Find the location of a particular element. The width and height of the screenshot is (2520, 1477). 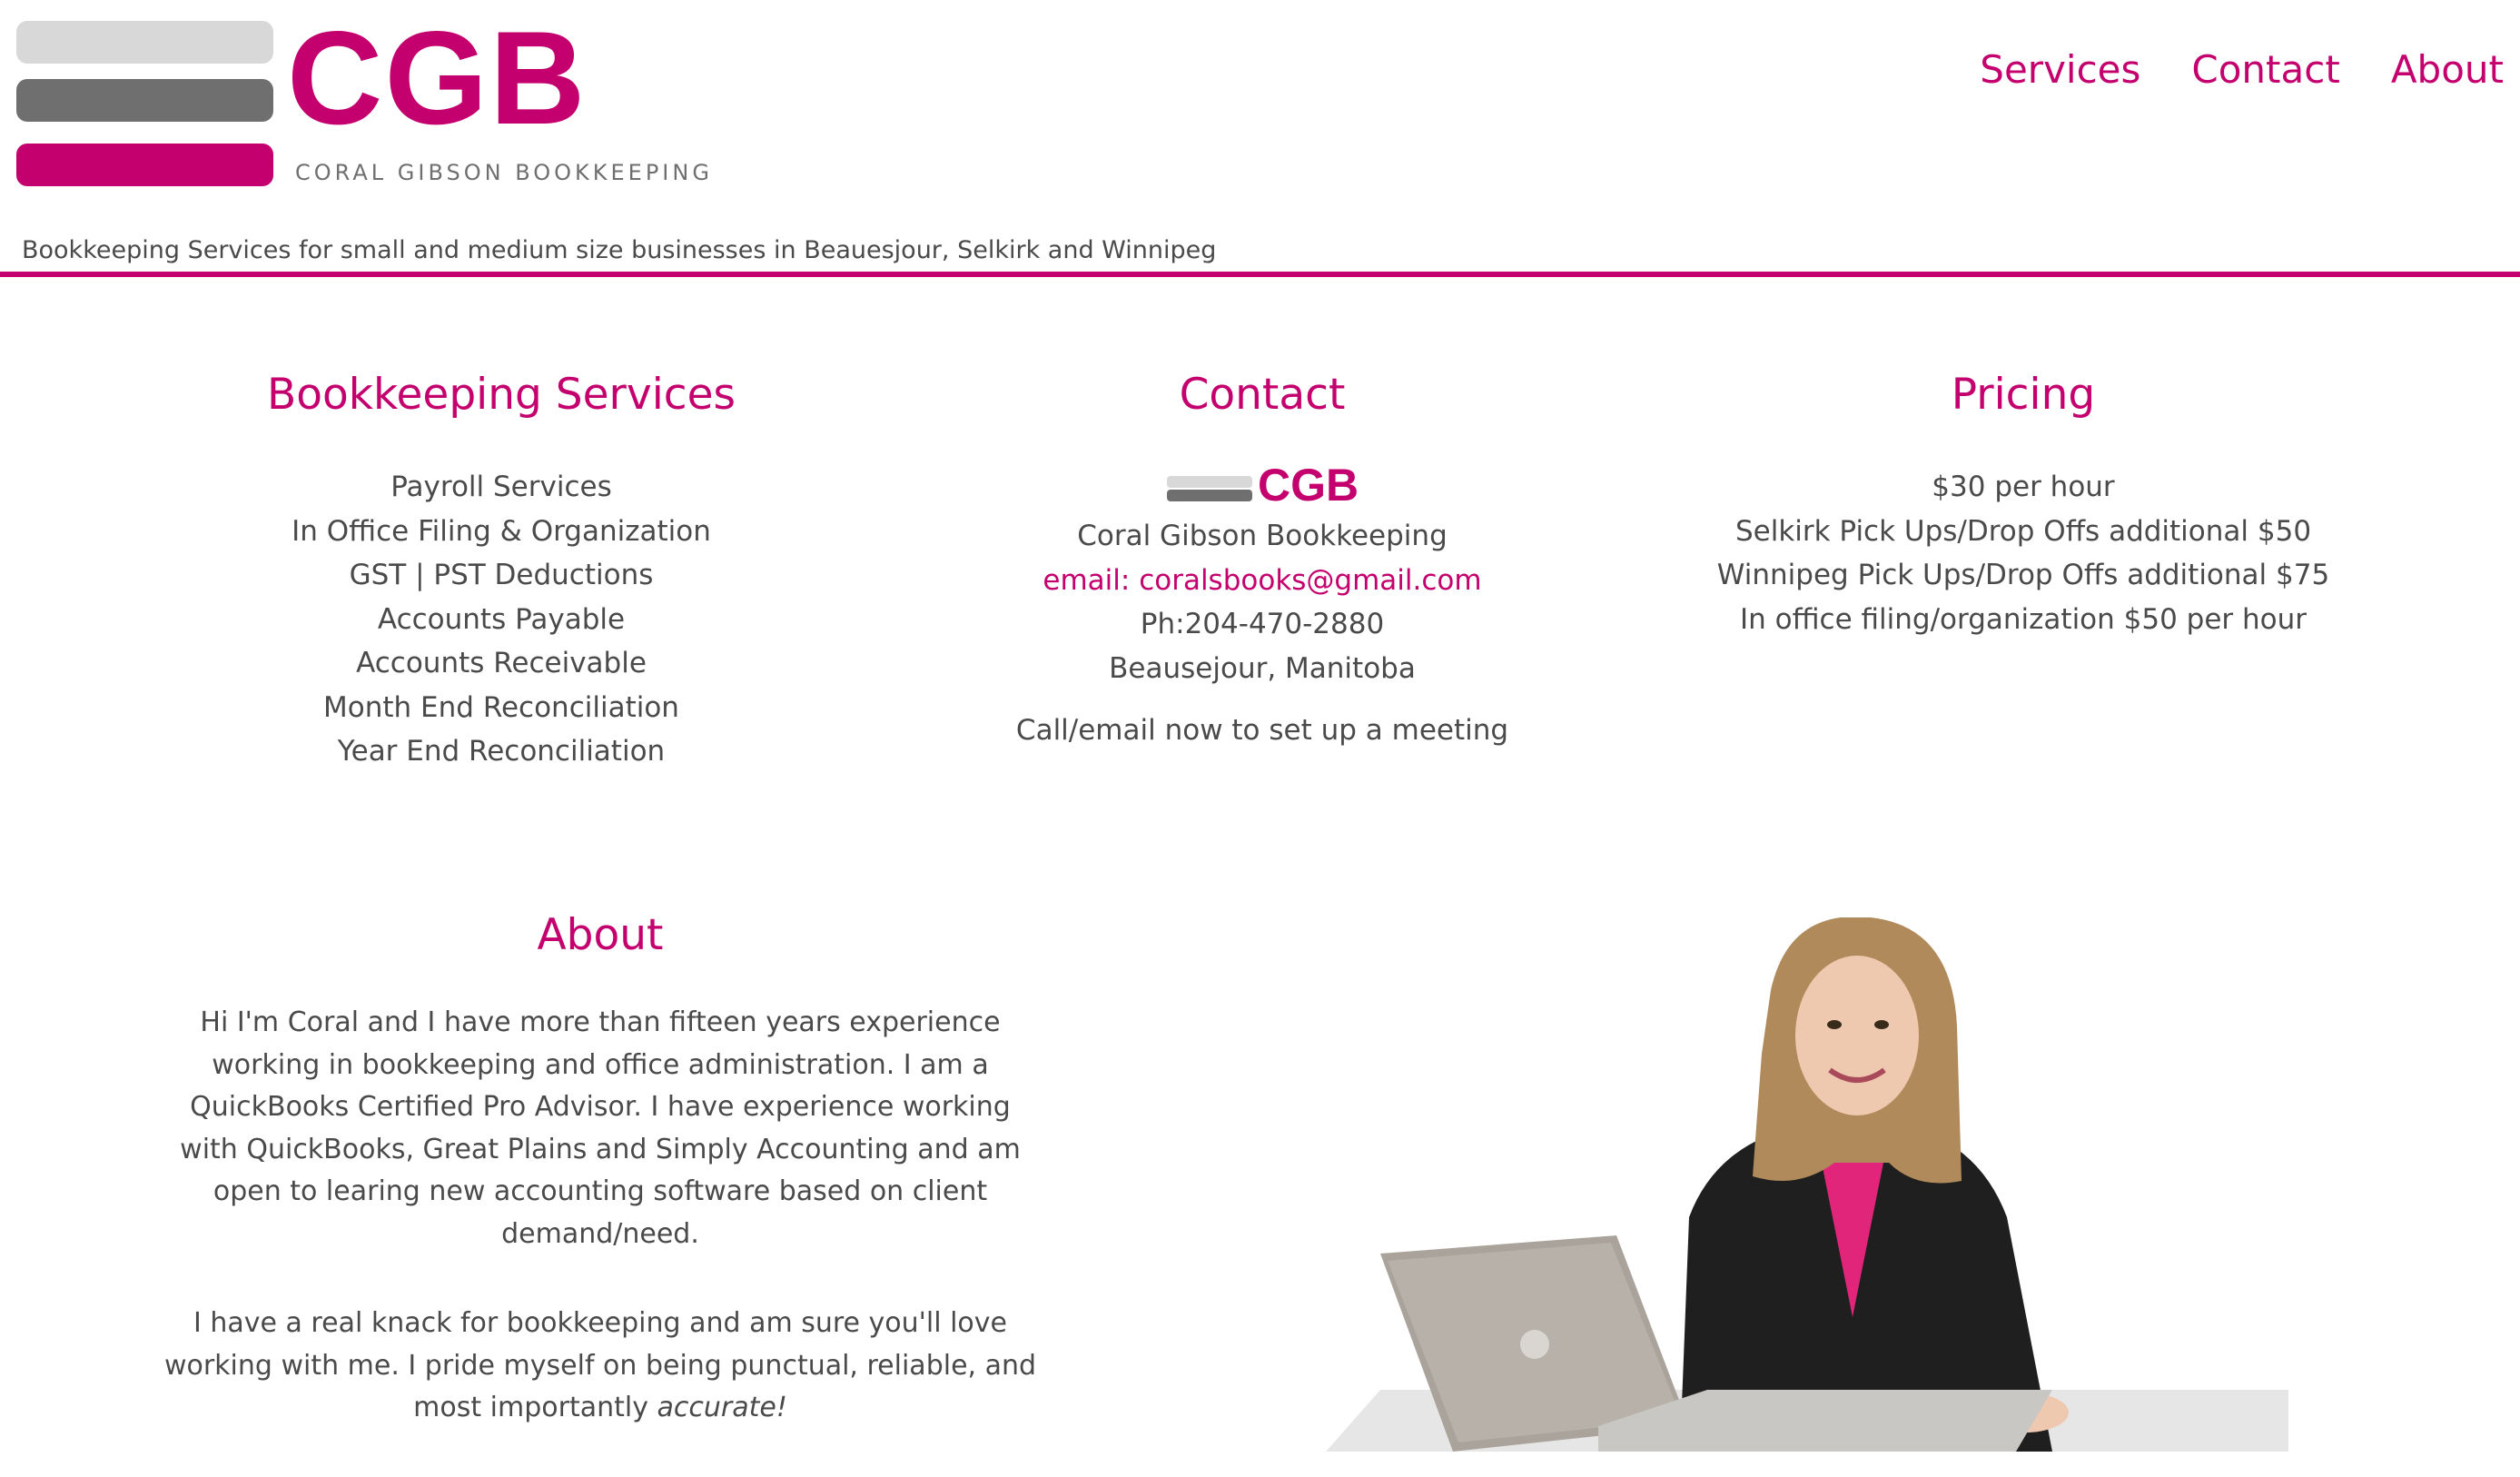

logo-bar-light is located at coordinates (145, 43).